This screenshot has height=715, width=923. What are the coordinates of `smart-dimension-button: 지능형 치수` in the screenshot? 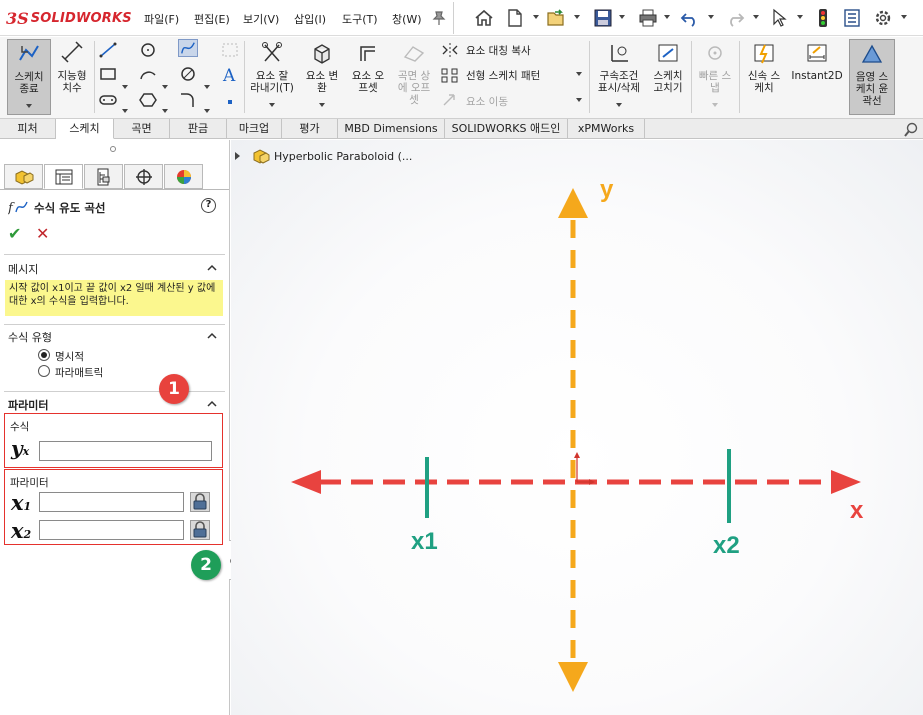 It's located at (72, 77).